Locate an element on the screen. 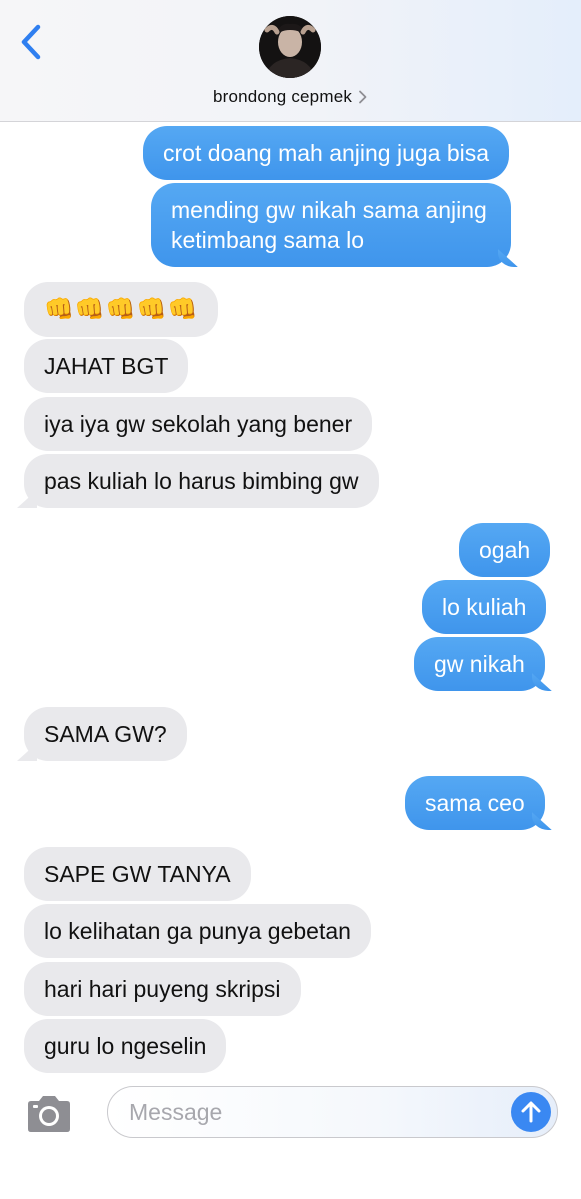  message-text: iya iya gw sekolah yang bener is located at coordinates (198, 424).